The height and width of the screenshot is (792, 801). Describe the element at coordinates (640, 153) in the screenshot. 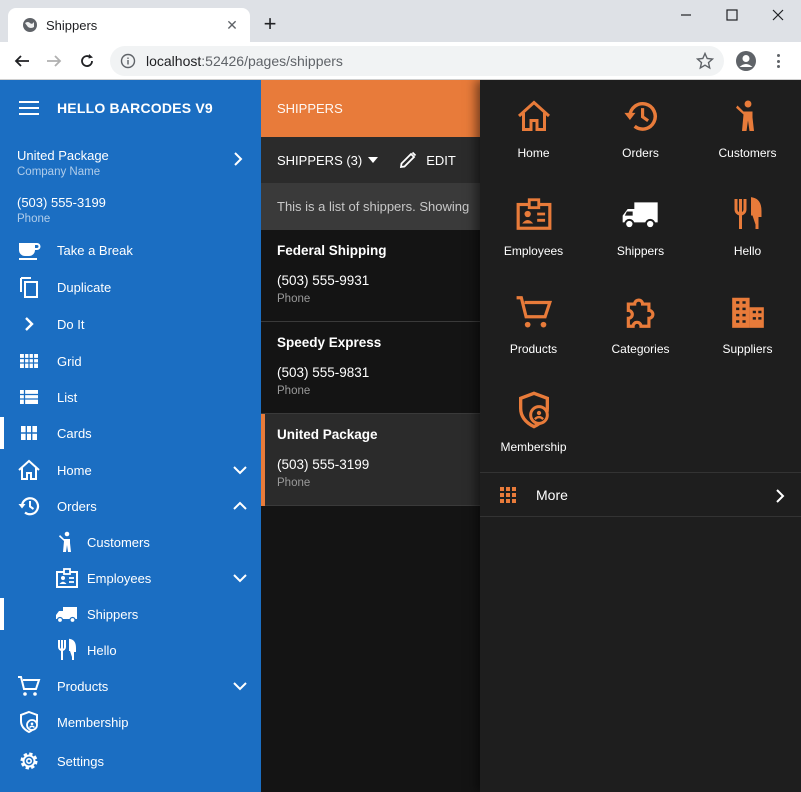

I see `tile-label: Orders` at that location.